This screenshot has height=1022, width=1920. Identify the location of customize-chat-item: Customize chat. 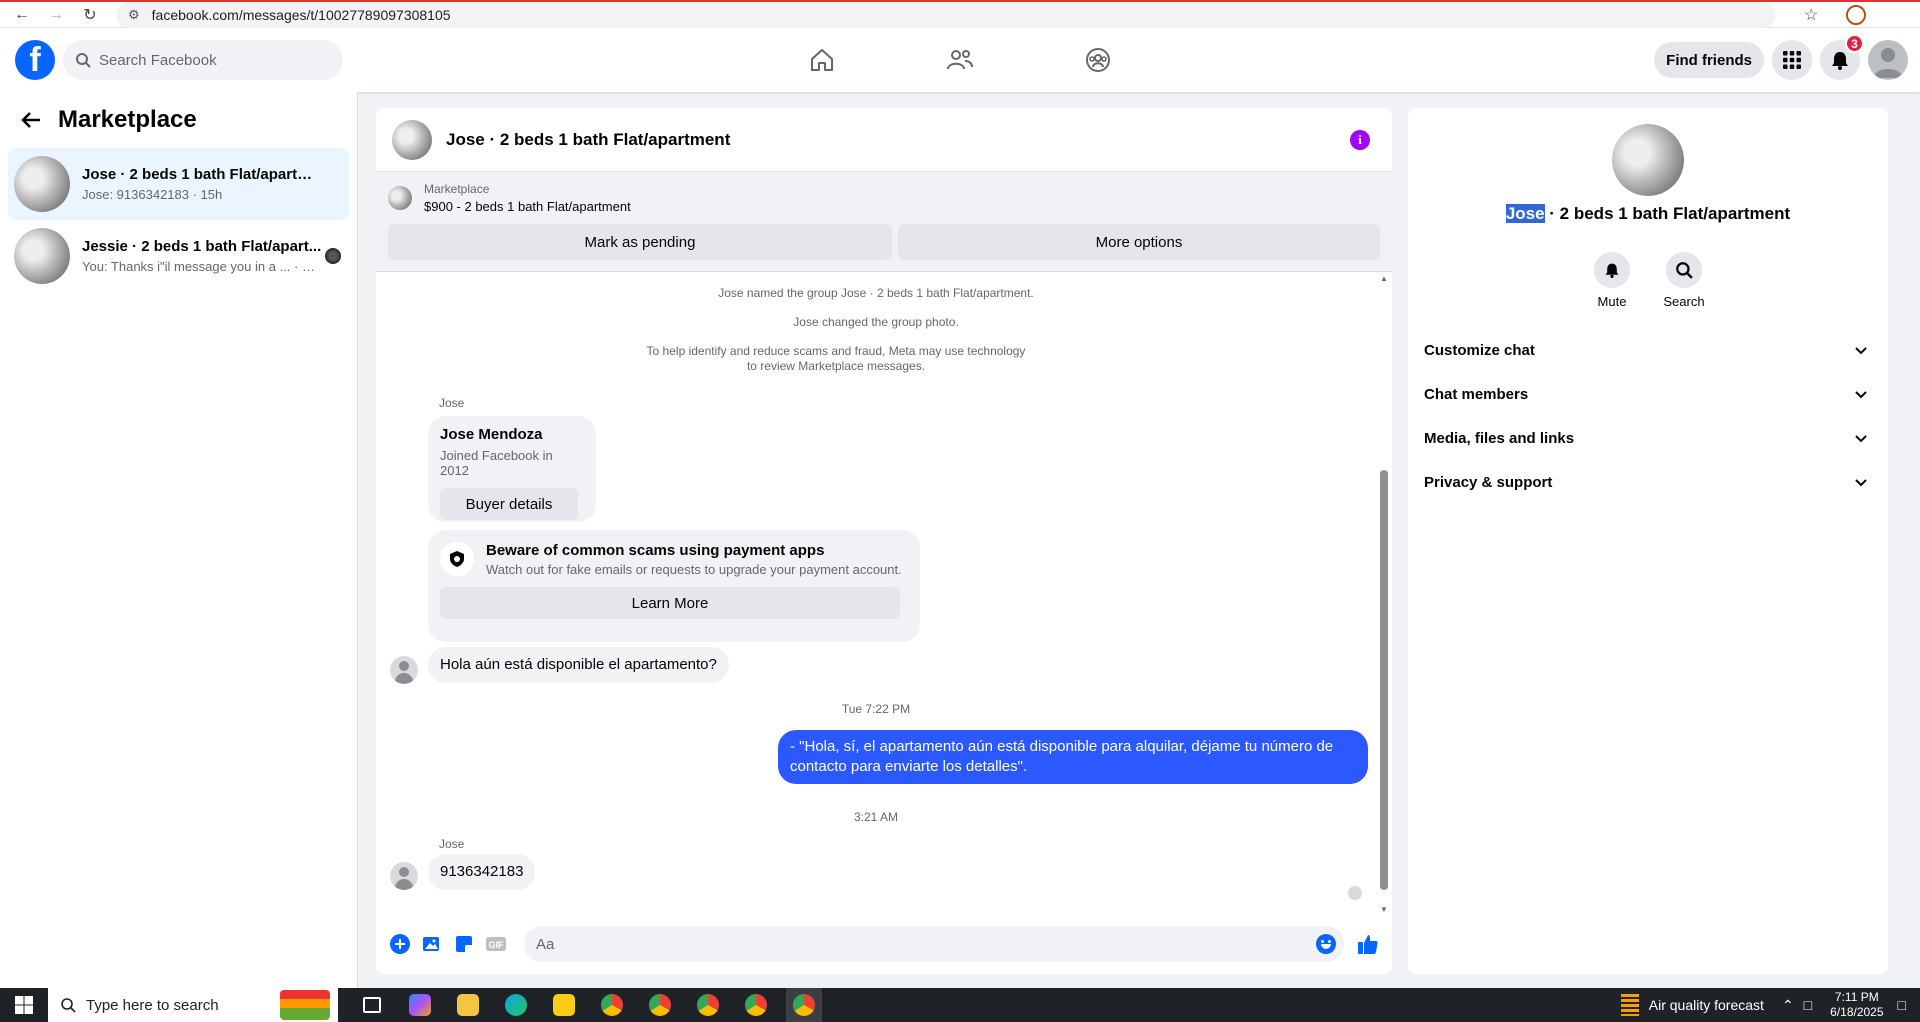
(1650, 350).